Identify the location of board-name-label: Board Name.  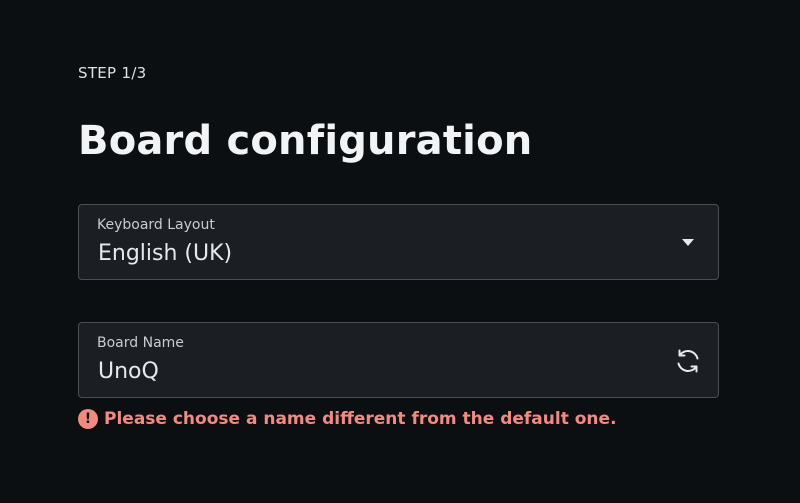
(140, 343).